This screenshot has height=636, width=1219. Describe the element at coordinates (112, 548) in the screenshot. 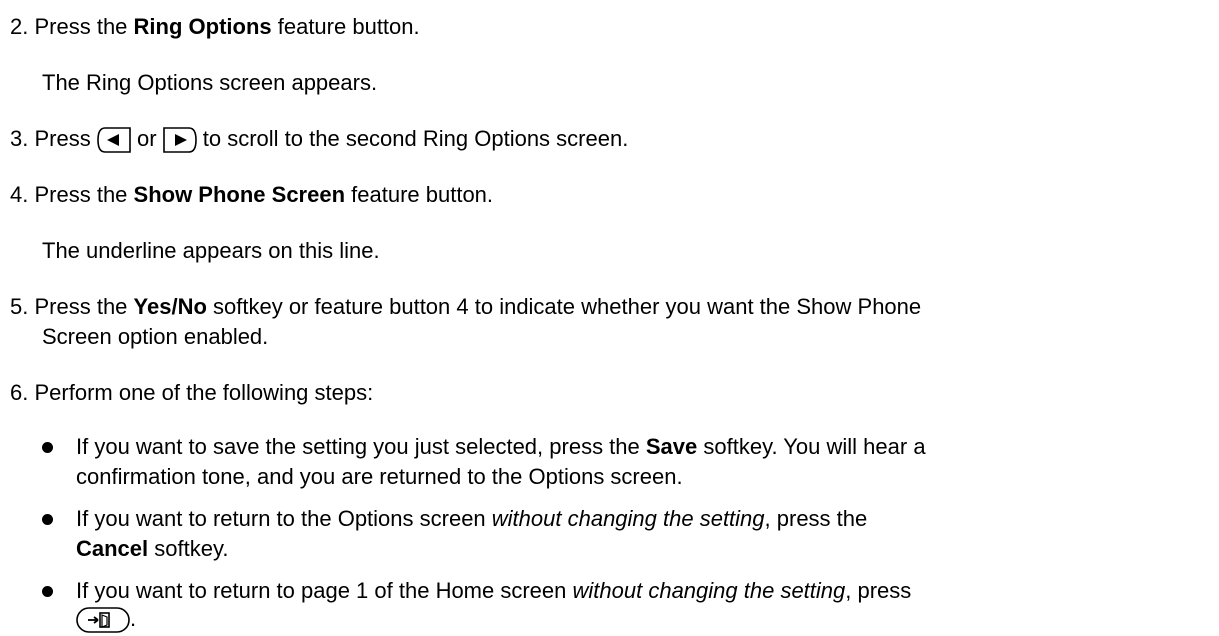

I see `softkey-name: Cancel` at that location.